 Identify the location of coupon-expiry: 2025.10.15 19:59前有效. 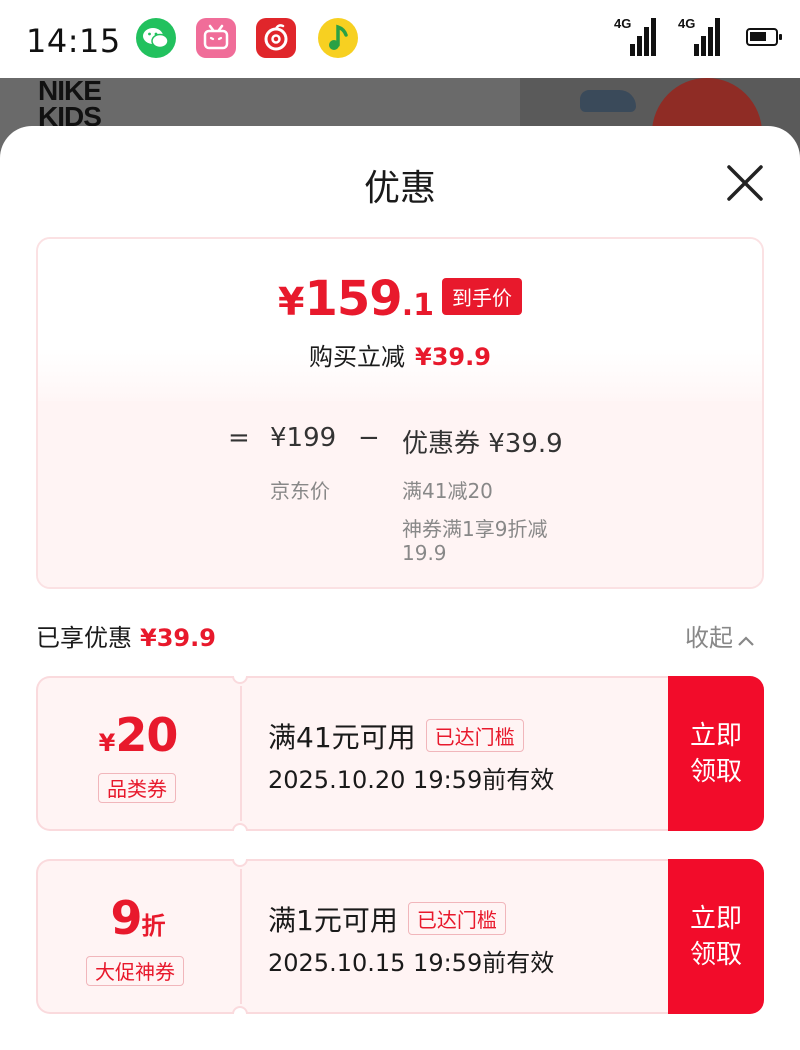
(411, 963).